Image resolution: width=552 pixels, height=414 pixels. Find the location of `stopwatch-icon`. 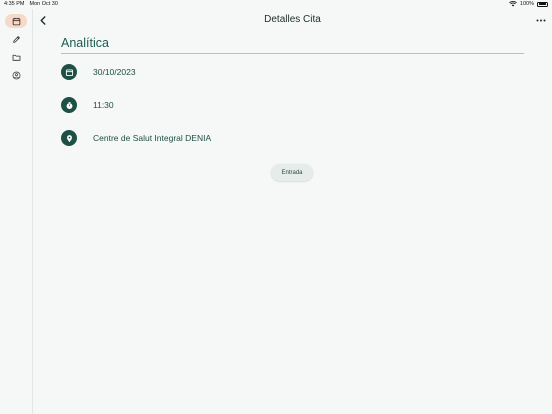

stopwatch-icon is located at coordinates (69, 105).